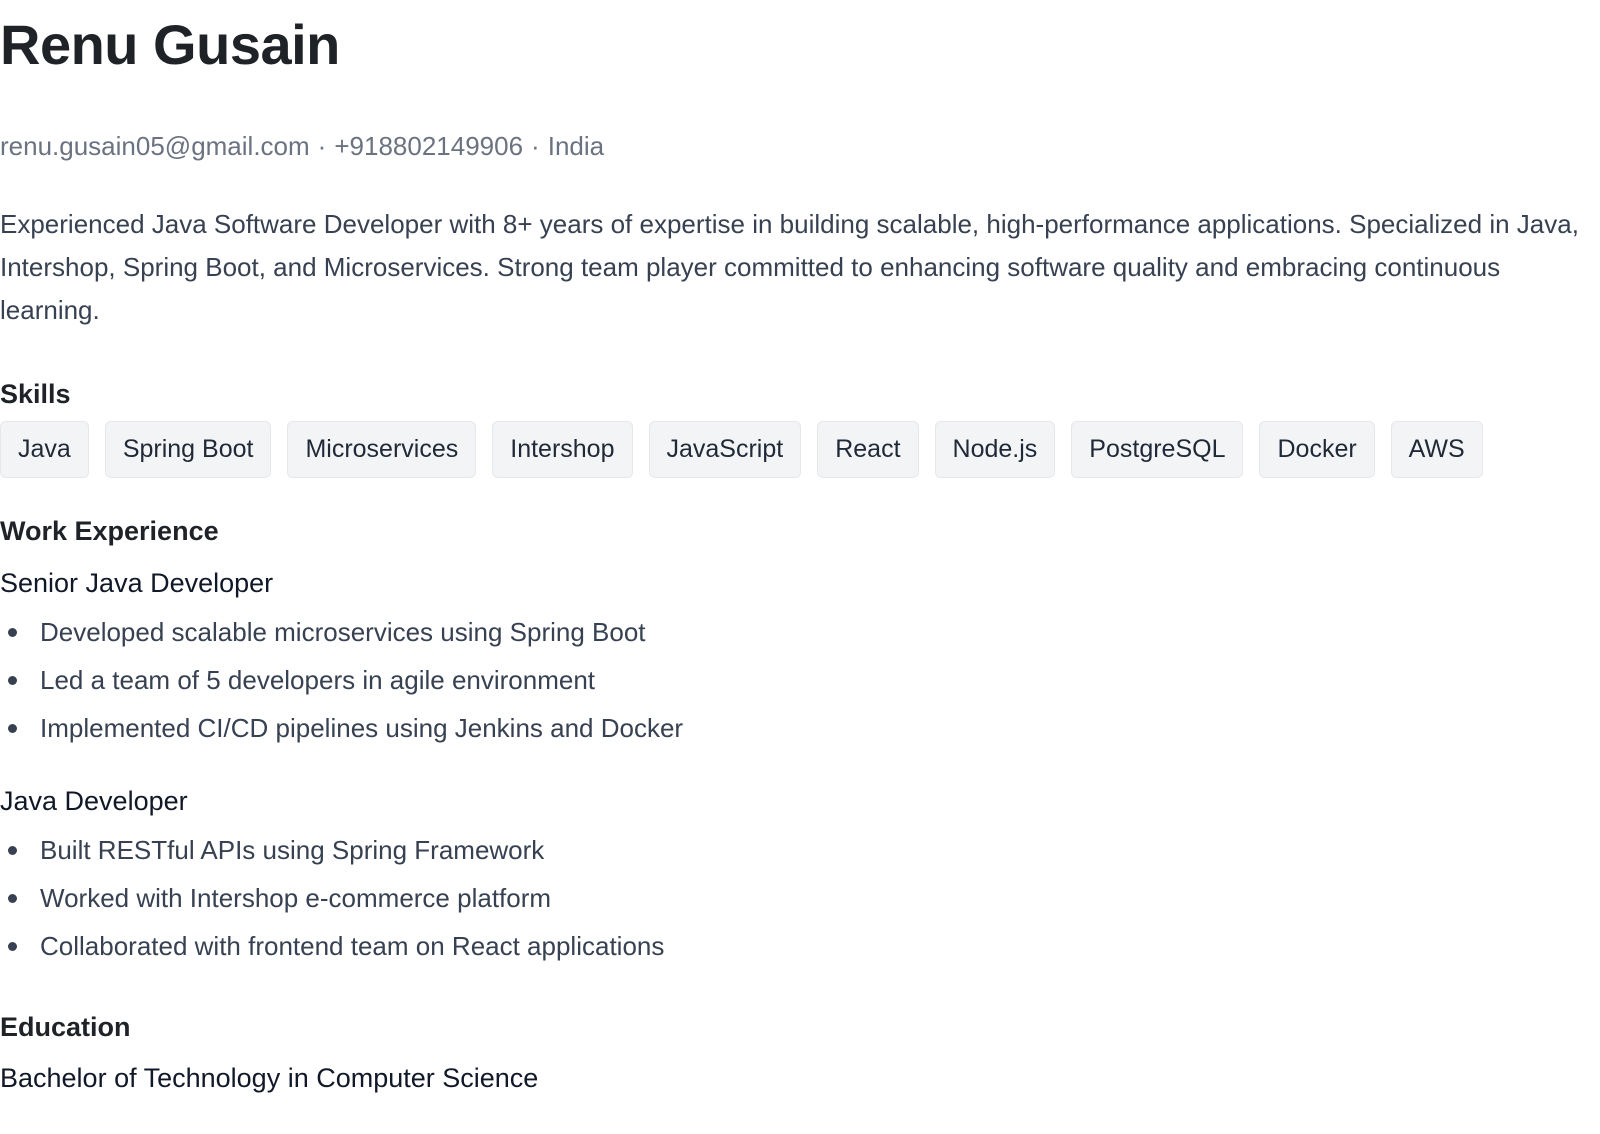 The image size is (1600, 1134). Describe the element at coordinates (137, 583) in the screenshot. I see `job-title: Senior Java Developer` at that location.